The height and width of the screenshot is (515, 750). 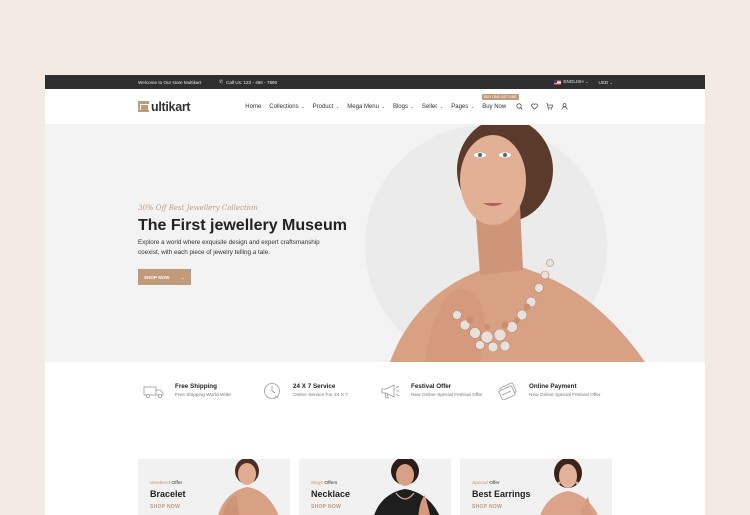 What do you see at coordinates (170, 82) in the screenshot?
I see `welcome-text: Welcome to Our store Multikart` at bounding box center [170, 82].